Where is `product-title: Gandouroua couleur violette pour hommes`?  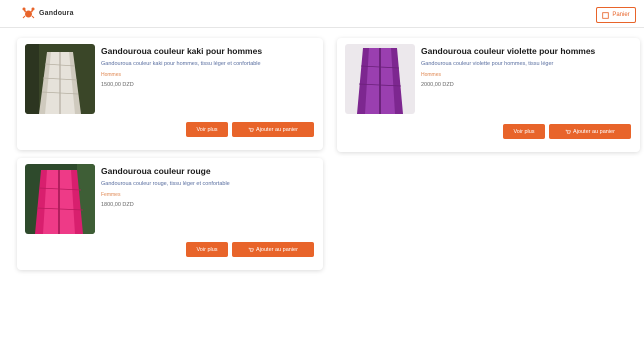 product-title: Gandouroua couleur violette pour hommes is located at coordinates (527, 51).